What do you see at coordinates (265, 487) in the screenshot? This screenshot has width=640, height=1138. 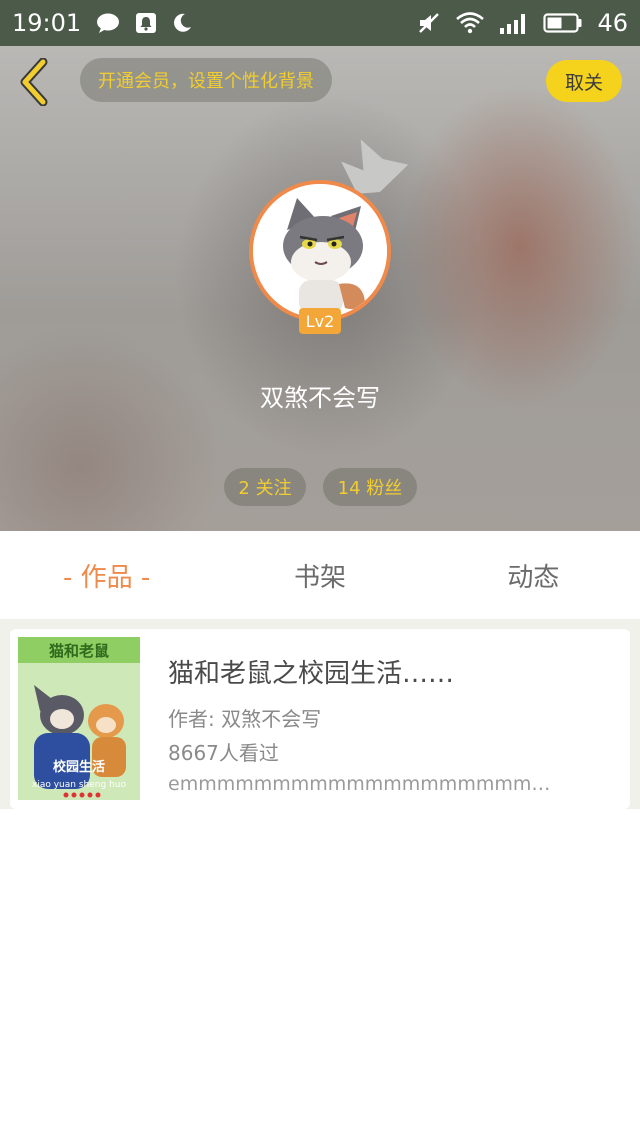 I see `following-count-button: 2 关注` at bounding box center [265, 487].